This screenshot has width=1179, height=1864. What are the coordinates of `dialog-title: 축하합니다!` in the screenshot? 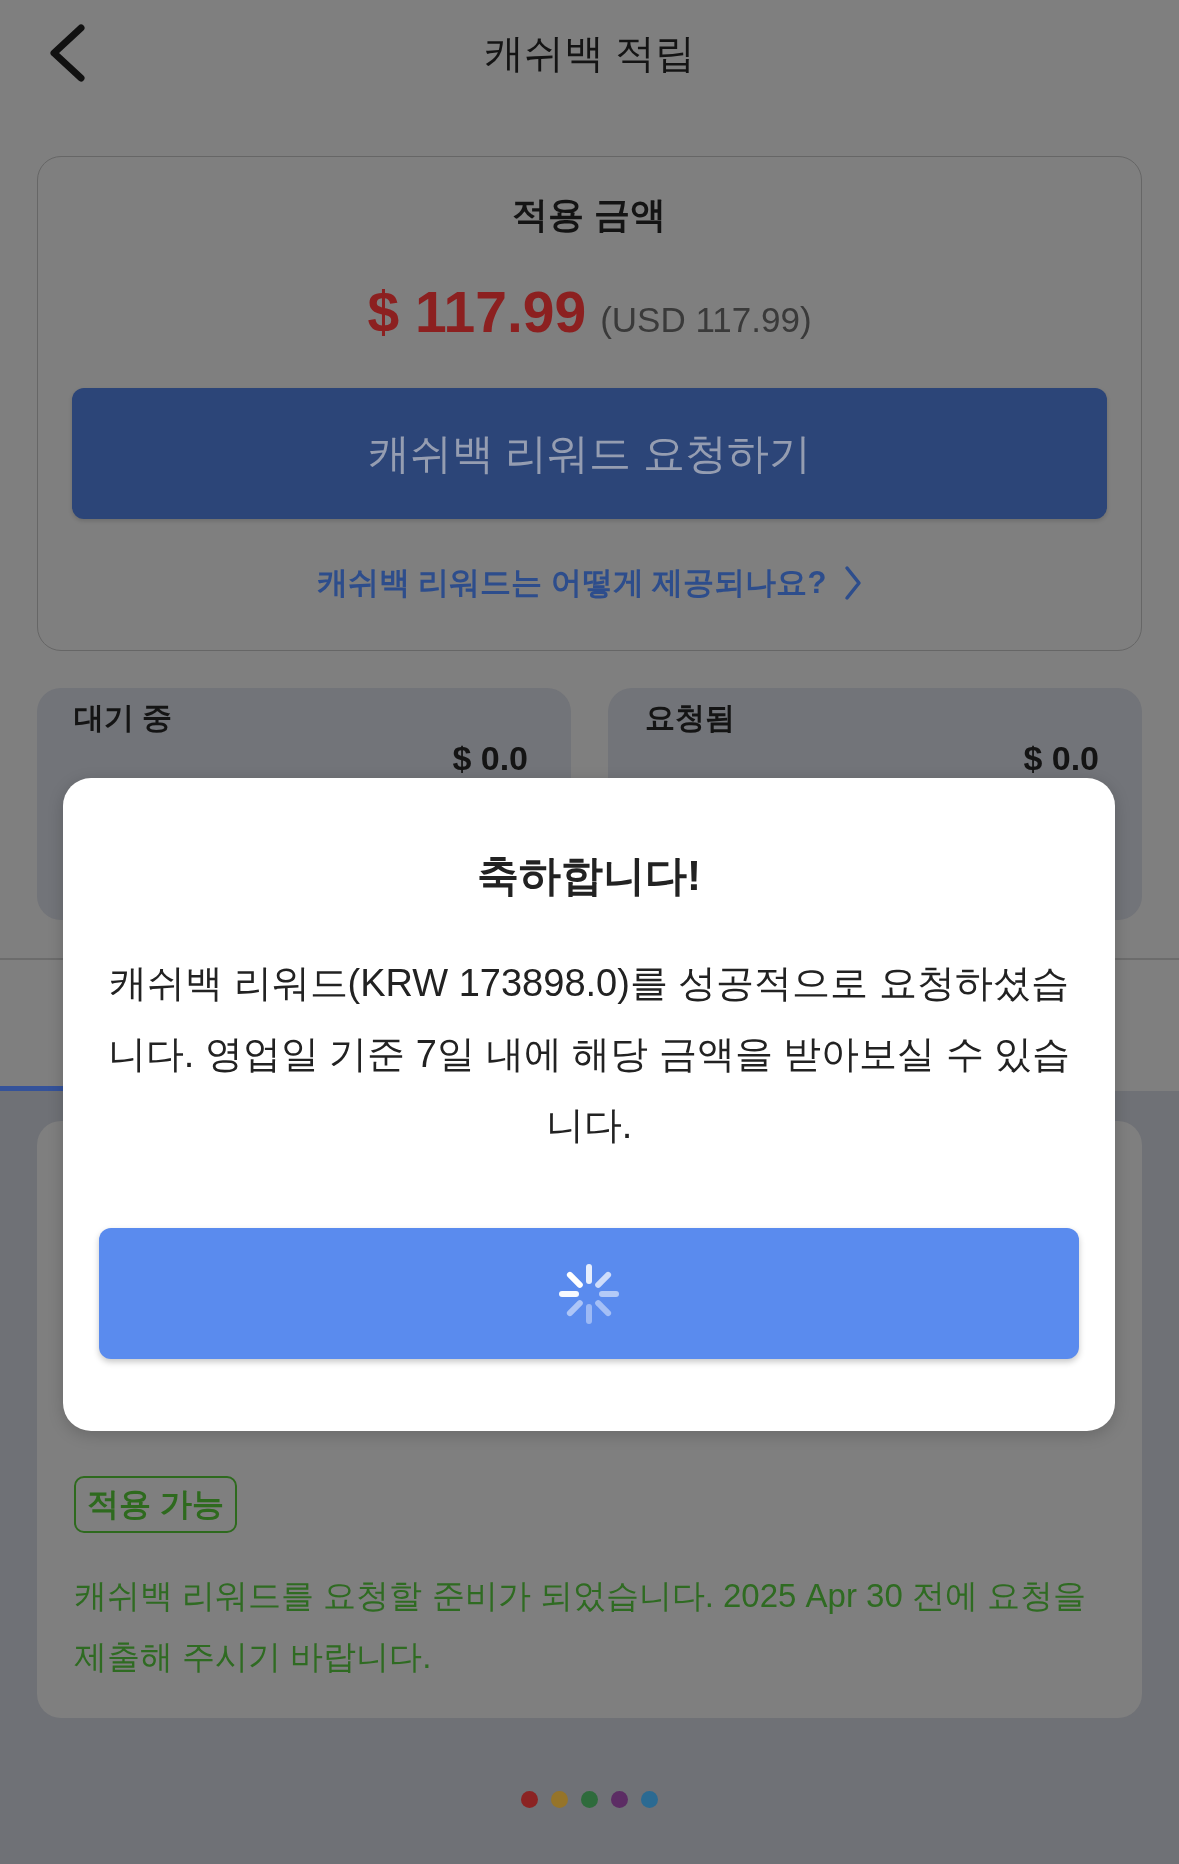 It's located at (589, 876).